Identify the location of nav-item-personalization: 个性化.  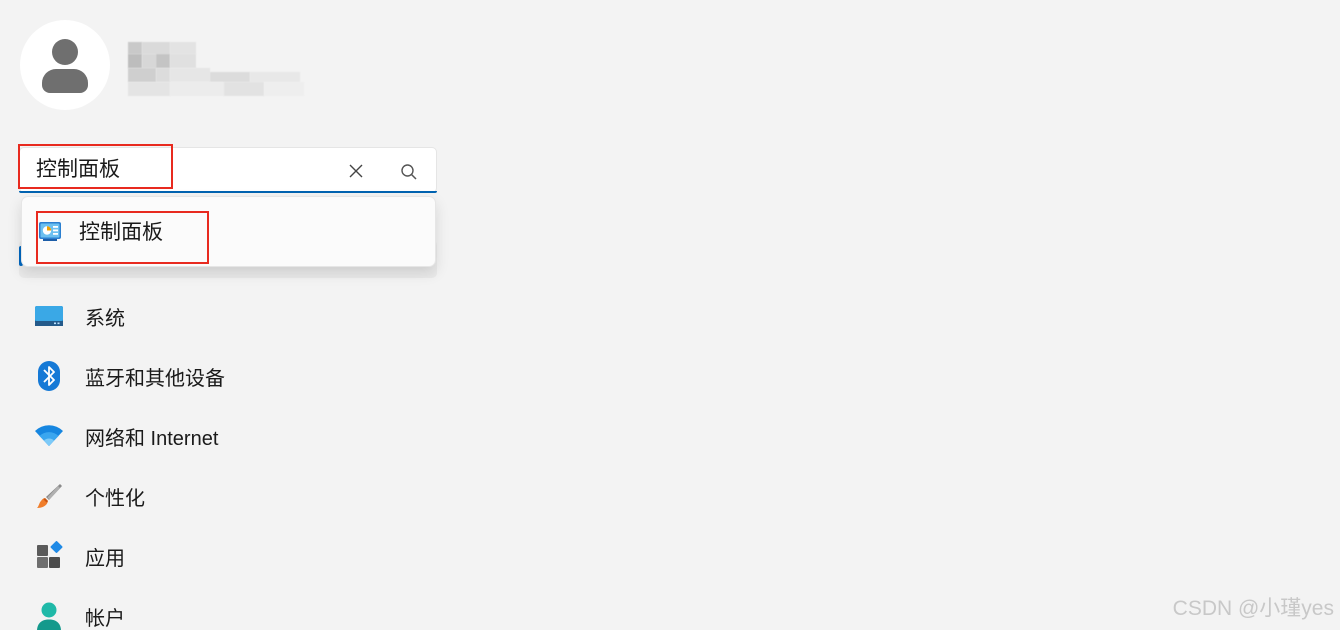
(234, 496).